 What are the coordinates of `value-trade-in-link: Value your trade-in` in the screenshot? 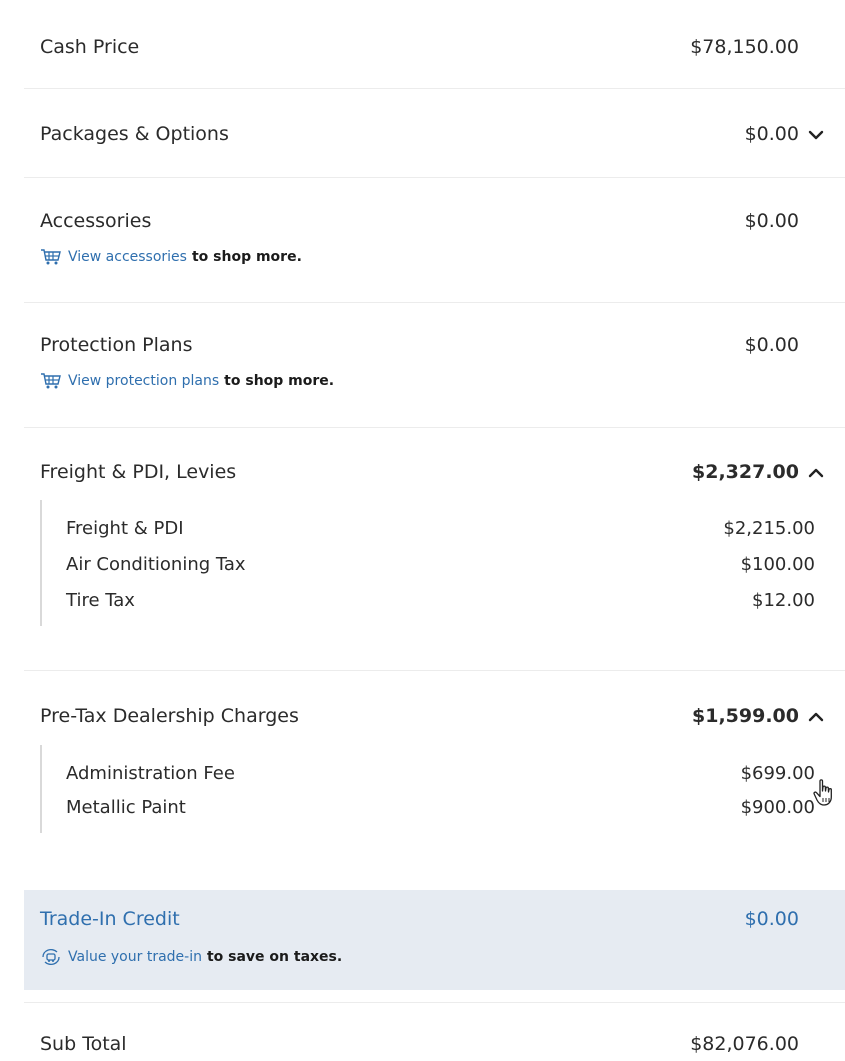 It's located at (135, 957).